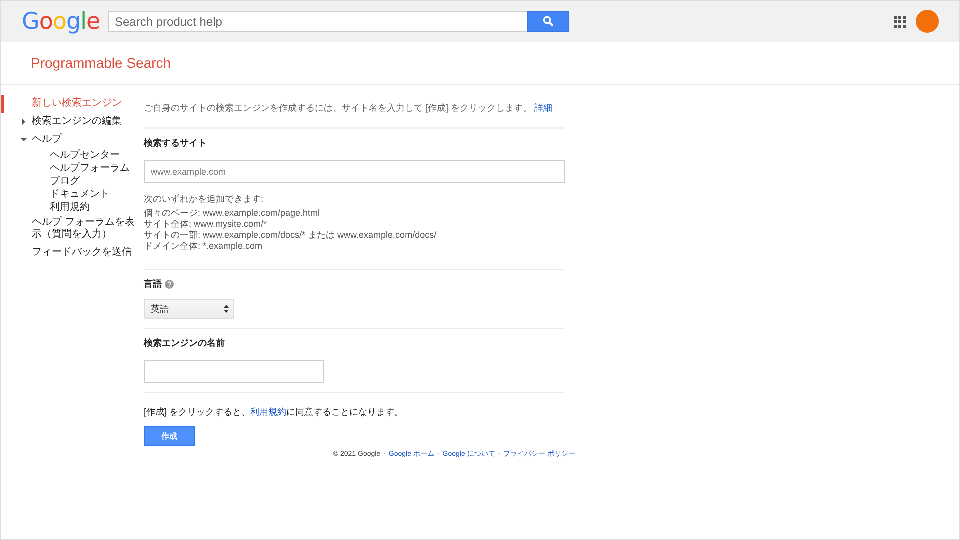 This screenshot has height=540, width=960. What do you see at coordinates (72, 104) in the screenshot?
I see `sidebar-item: 新しい検索エンジン` at bounding box center [72, 104].